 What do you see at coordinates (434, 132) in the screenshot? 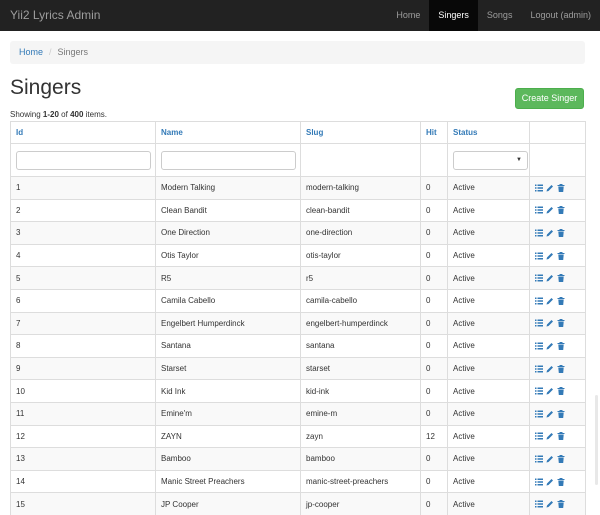
I see `column-header-hit: Hit` at bounding box center [434, 132].